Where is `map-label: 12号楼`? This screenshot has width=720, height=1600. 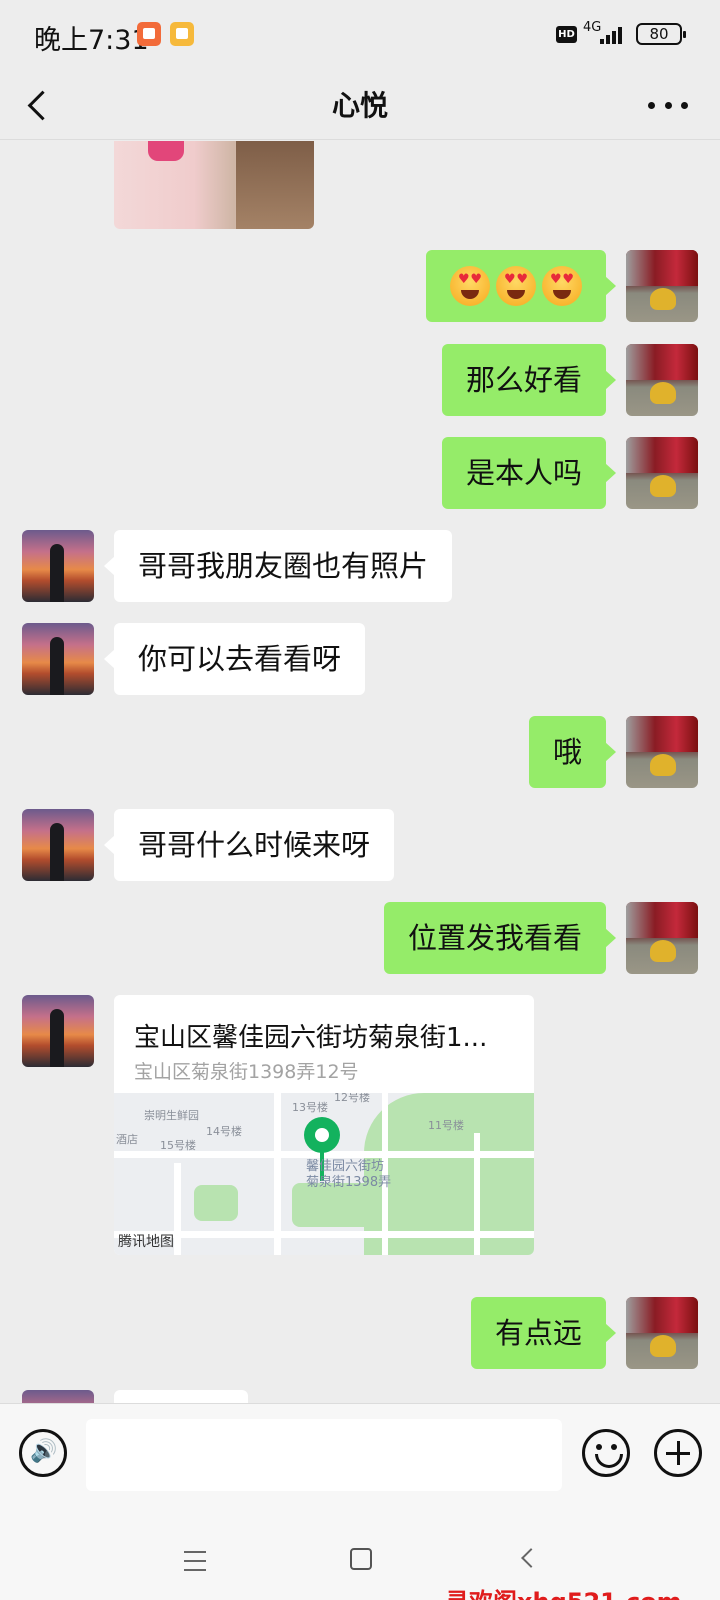 map-label: 12号楼 is located at coordinates (352, 1098).